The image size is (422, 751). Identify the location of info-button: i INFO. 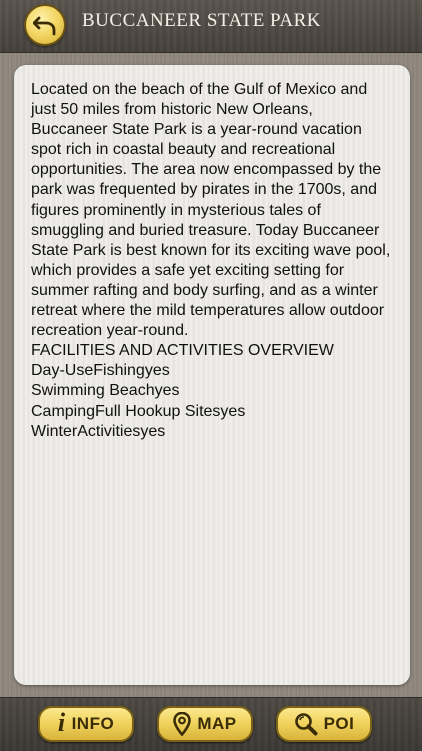
(86, 724).